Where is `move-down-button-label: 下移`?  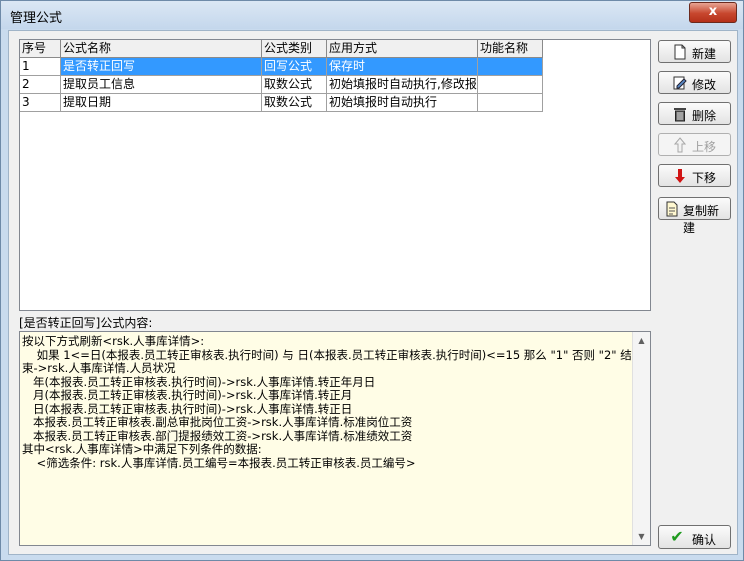
move-down-button-label: 下移 is located at coordinates (704, 178).